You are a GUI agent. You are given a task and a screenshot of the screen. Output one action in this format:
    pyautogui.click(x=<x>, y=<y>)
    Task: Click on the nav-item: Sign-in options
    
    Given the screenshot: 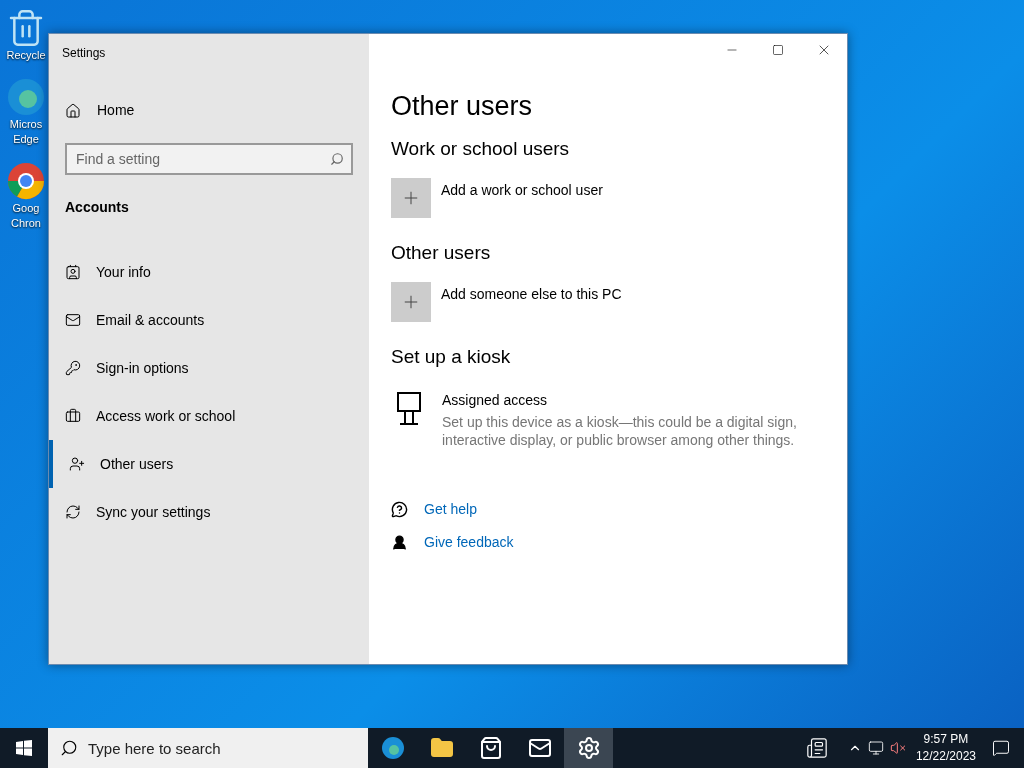 What is the action you would take?
    pyautogui.click(x=209, y=368)
    